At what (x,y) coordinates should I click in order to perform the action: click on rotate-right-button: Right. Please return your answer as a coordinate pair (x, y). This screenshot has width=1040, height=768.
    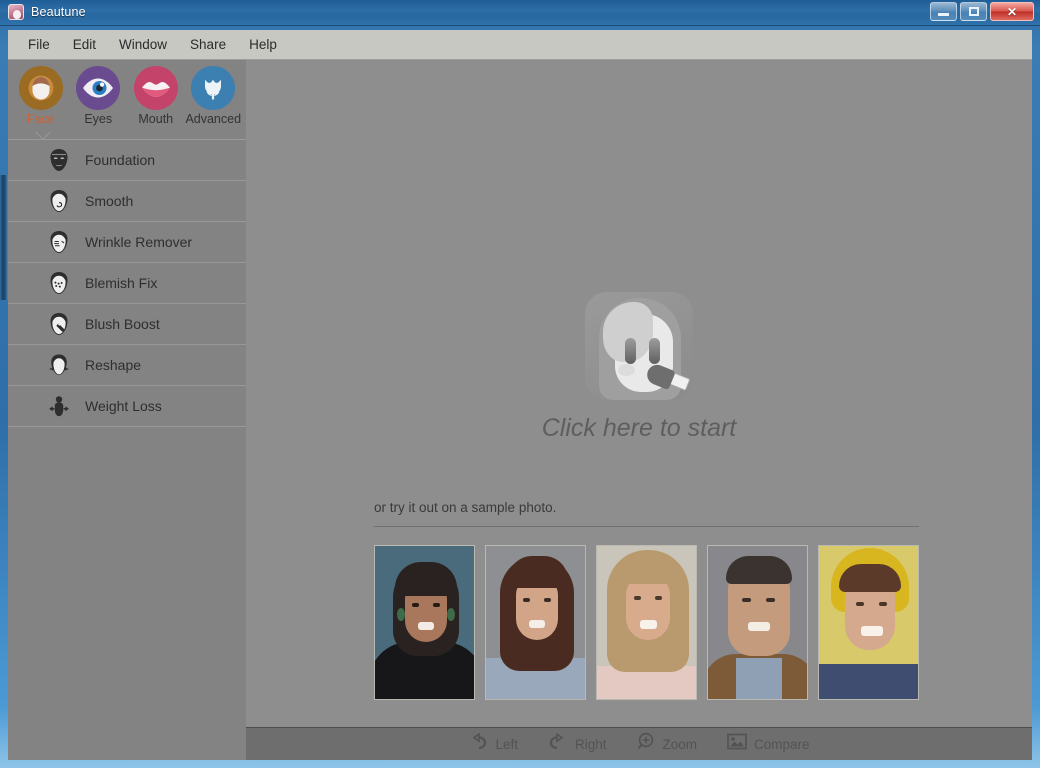
    Looking at the image, I should click on (577, 743).